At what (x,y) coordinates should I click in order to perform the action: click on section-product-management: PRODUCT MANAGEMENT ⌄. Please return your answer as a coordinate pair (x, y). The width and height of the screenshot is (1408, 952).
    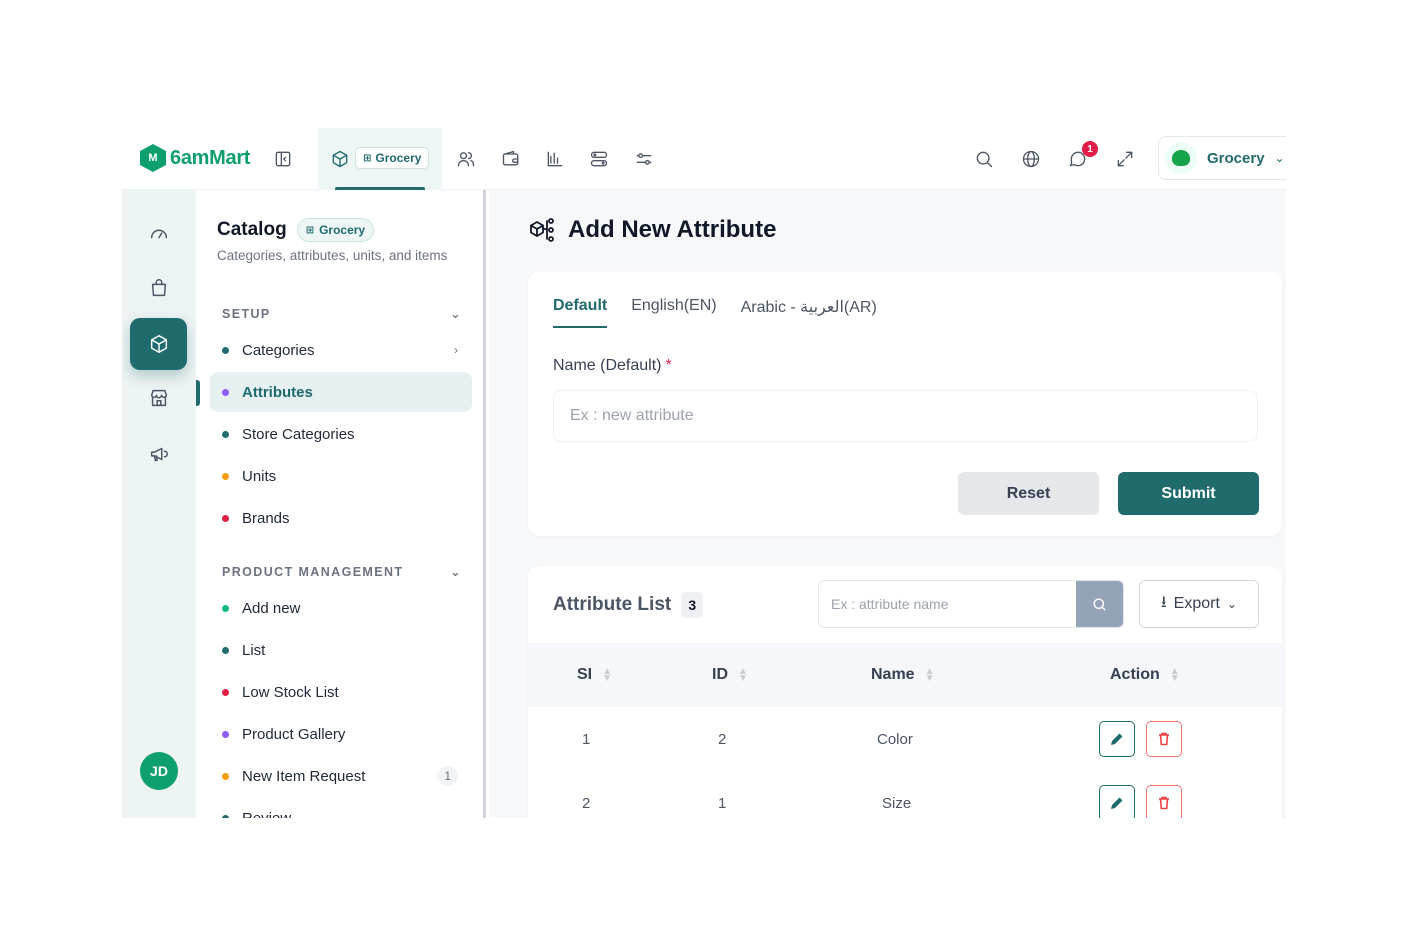
    Looking at the image, I should click on (342, 572).